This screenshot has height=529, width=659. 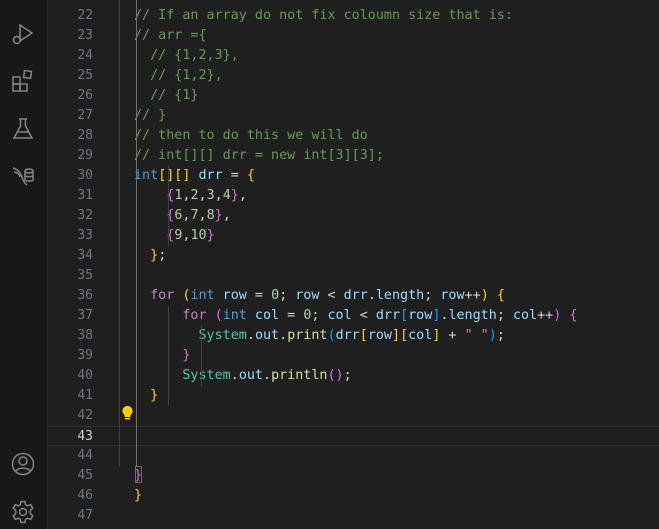 What do you see at coordinates (353, 196) in the screenshot?
I see `code-line: 31 {1,2,3,4},` at bounding box center [353, 196].